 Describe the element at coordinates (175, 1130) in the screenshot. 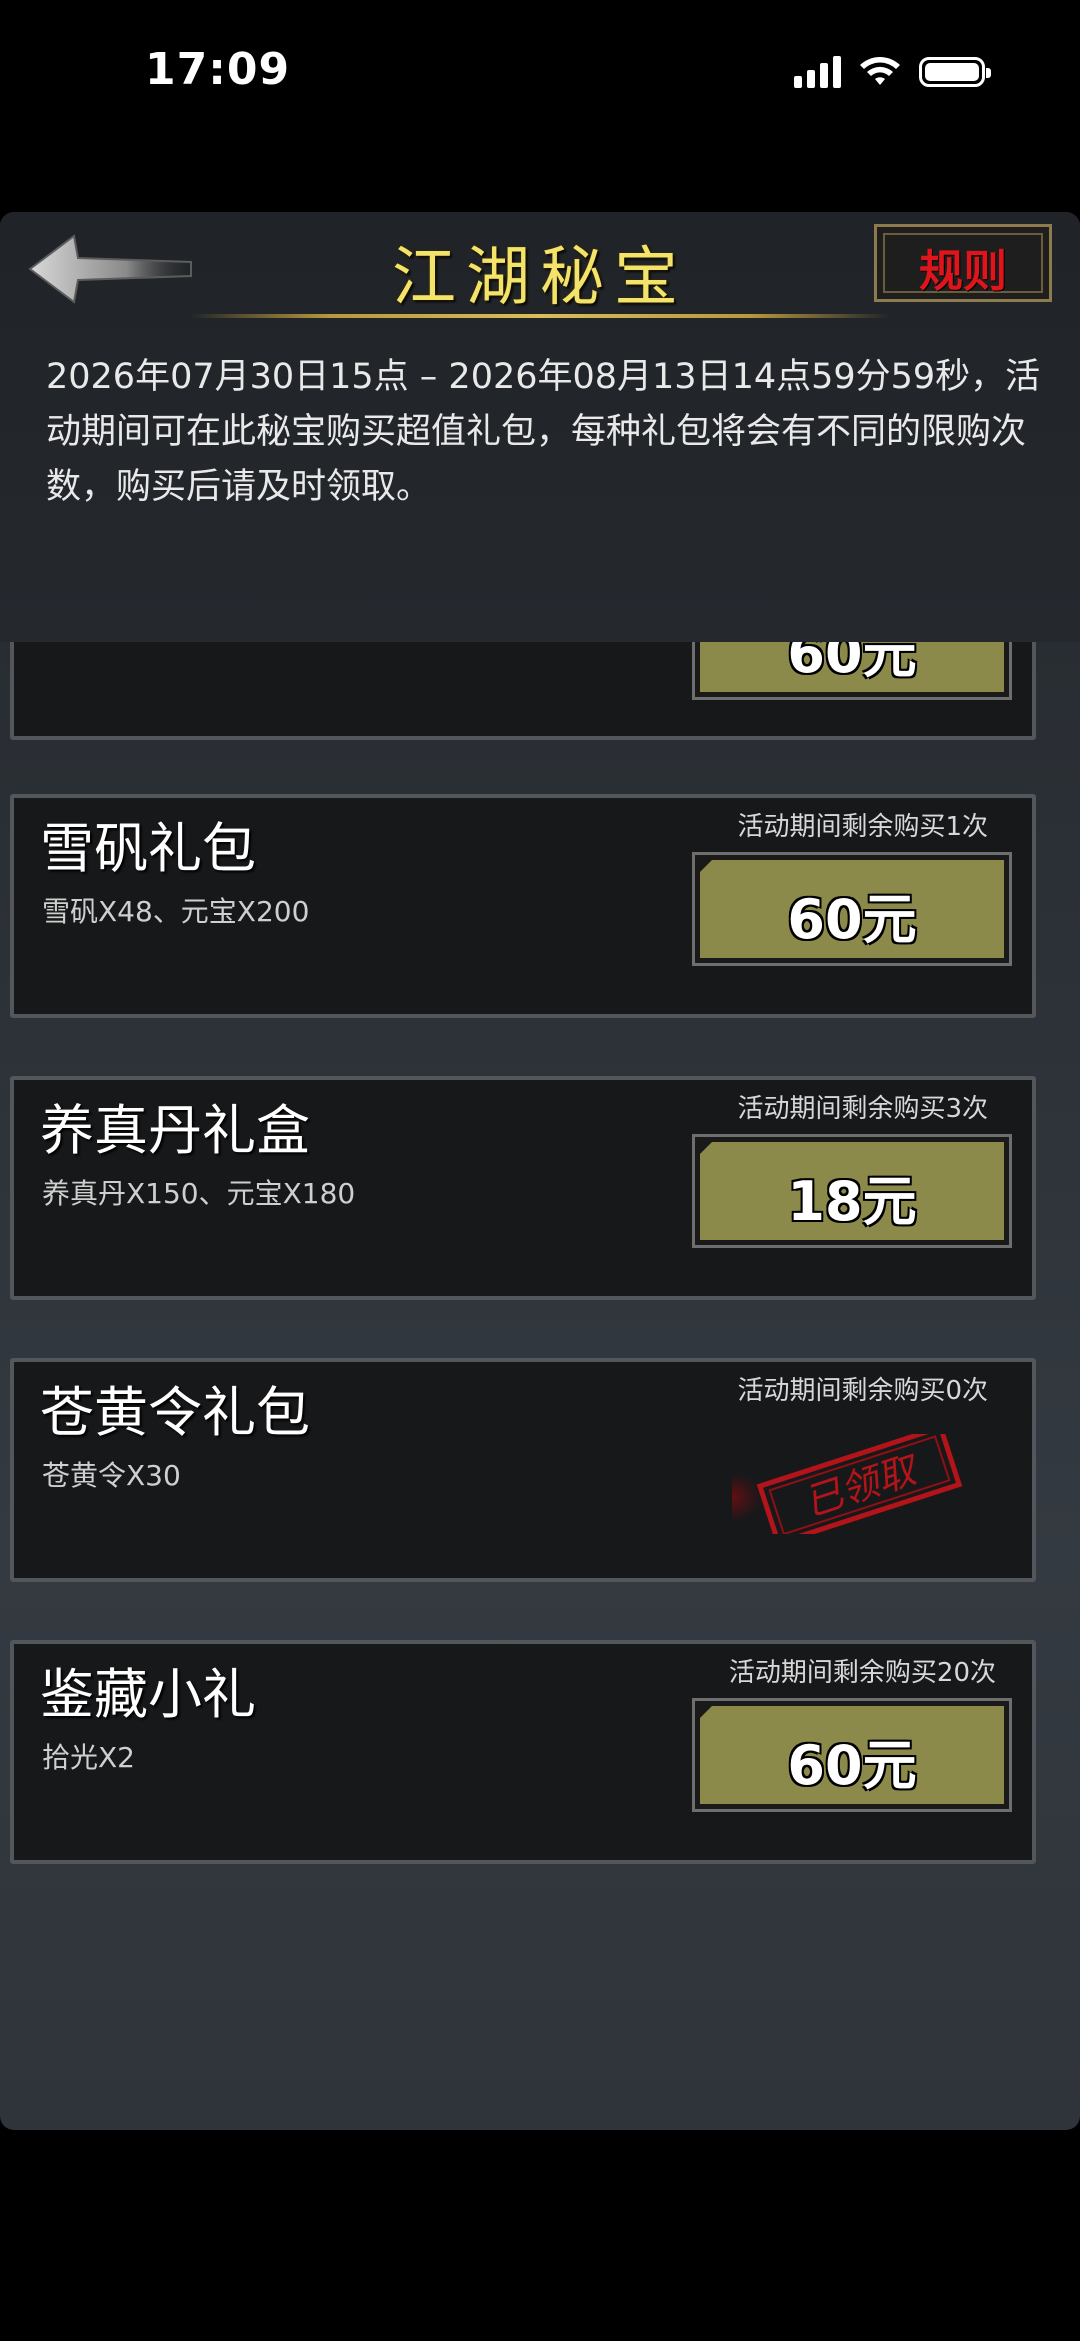

I see `package-title: 养真丹礼盒` at that location.